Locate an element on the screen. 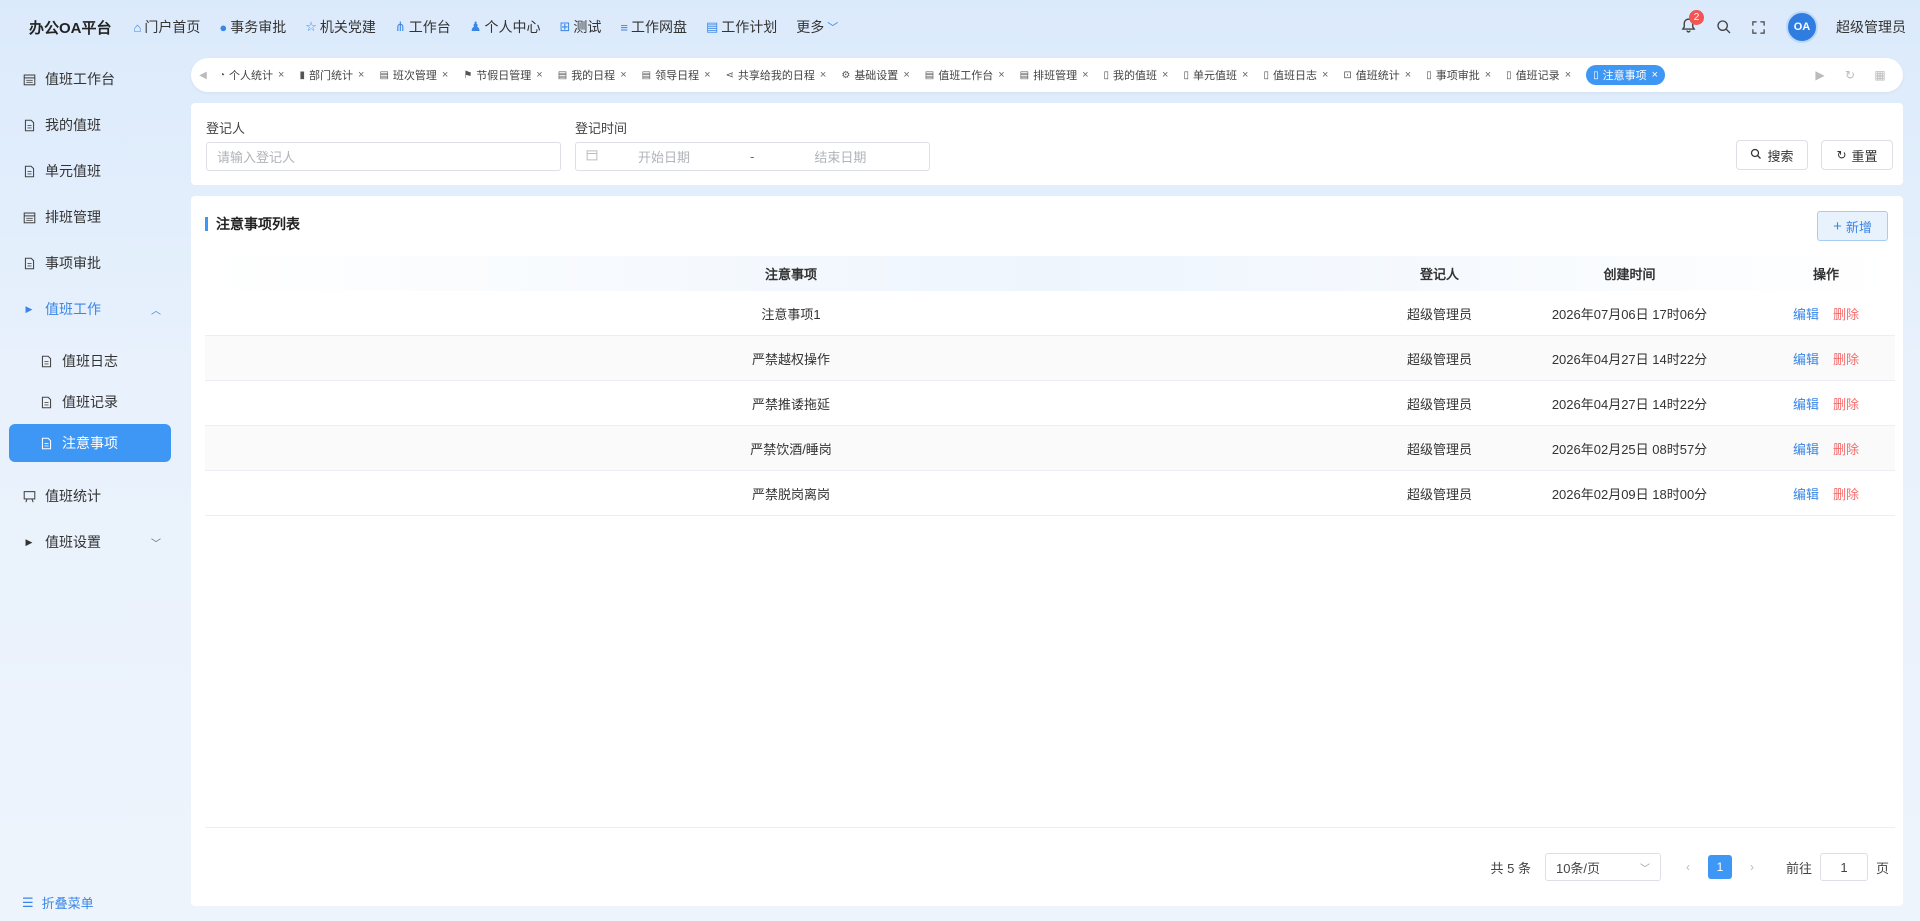 Image resolution: width=1920 pixels, height=921 pixels. tab-2: ▤ 班次管理 × is located at coordinates (413, 75).